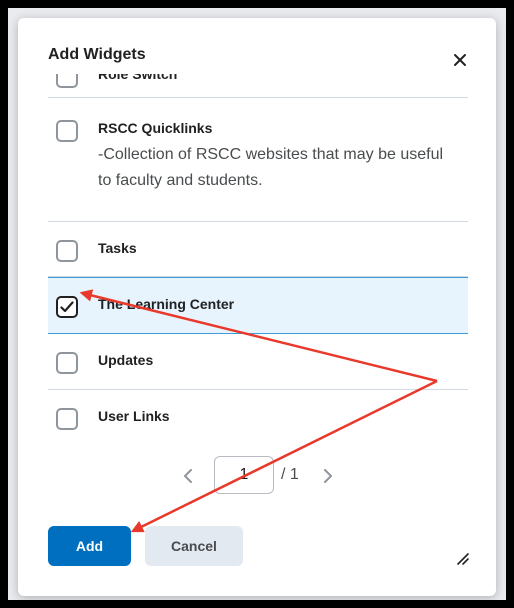 The image size is (514, 608). Describe the element at coordinates (97, 54) in the screenshot. I see `dialog-title: Add Widgets` at that location.